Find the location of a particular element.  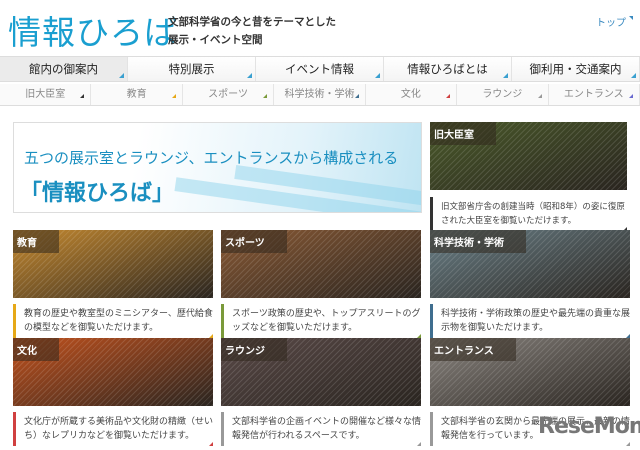

subnav-label: エントランス is located at coordinates (593, 94).